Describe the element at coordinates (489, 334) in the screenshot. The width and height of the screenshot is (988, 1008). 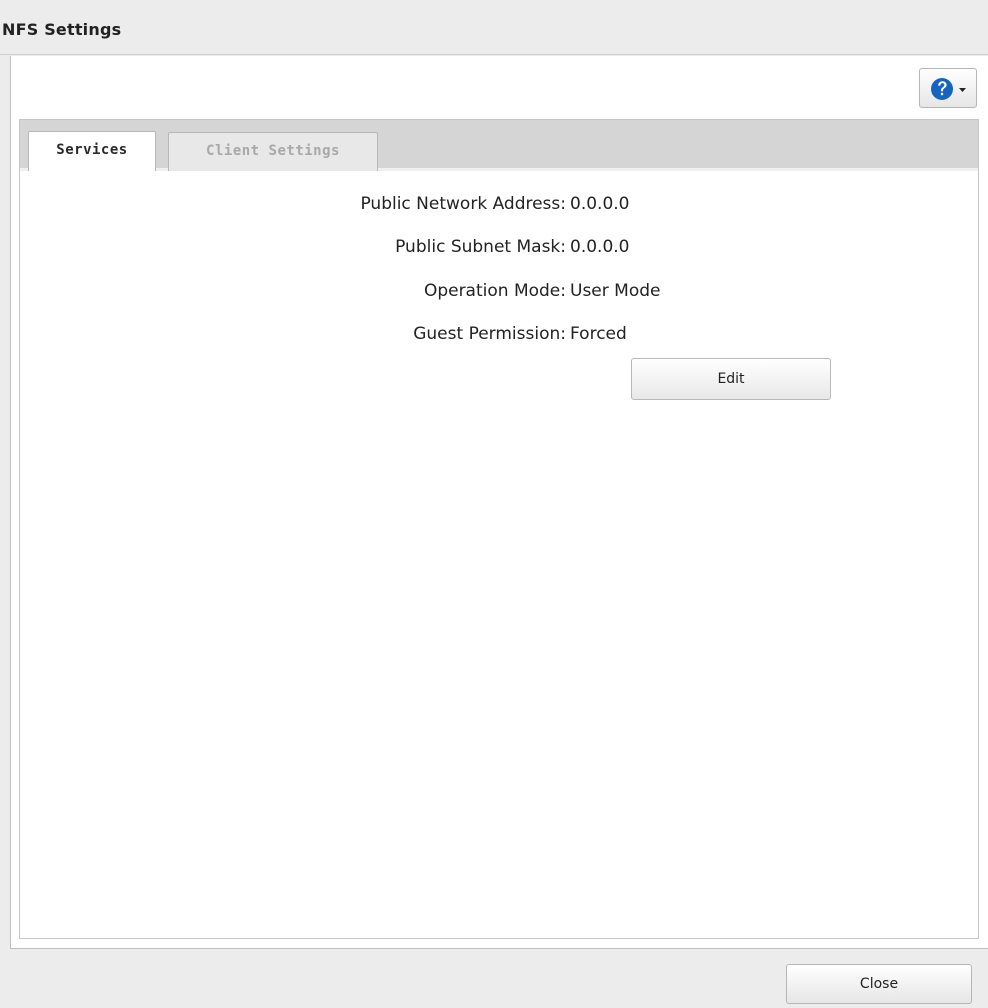
I see `guest-permission-label: Guest Permission:` at that location.